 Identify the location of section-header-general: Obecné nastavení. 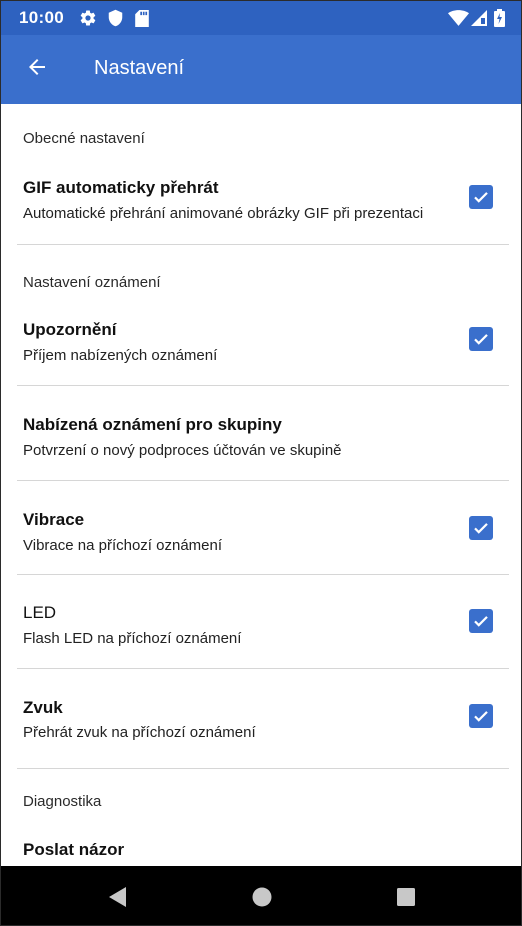
(84, 138).